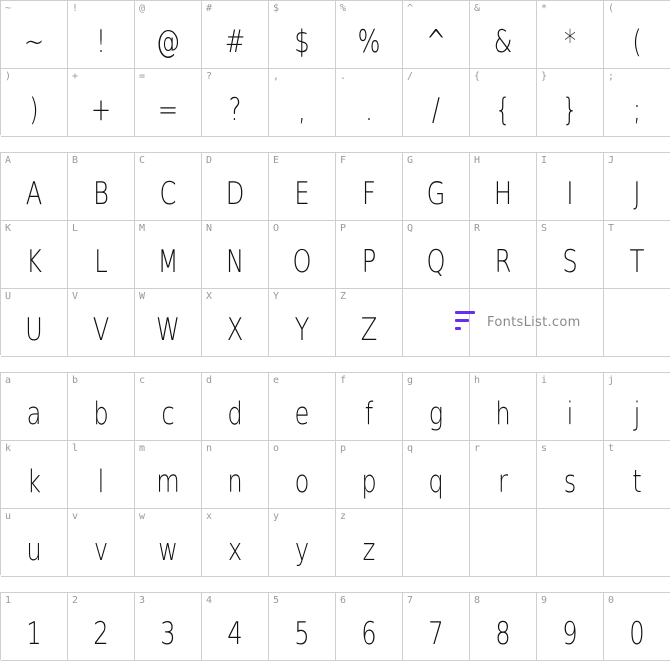  Describe the element at coordinates (142, 380) in the screenshot. I see `glyph-label: c` at that location.